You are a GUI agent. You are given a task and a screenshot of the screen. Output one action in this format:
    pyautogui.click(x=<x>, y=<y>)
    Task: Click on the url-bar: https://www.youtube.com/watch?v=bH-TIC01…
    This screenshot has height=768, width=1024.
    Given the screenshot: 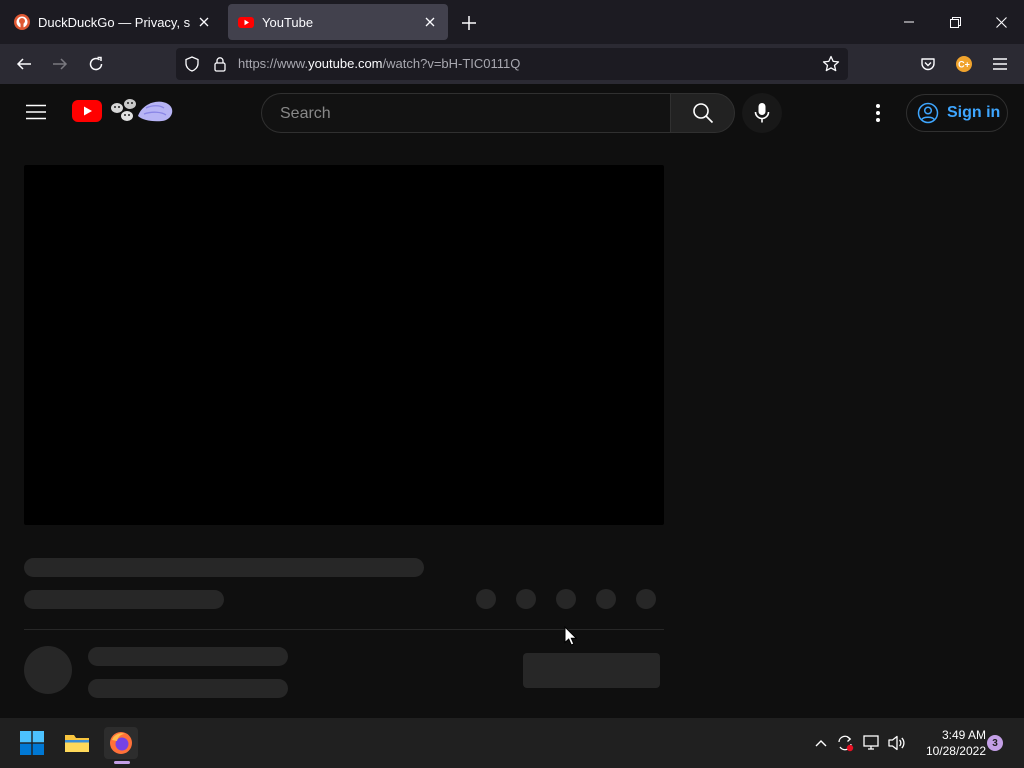 What is the action you would take?
    pyautogui.click(x=512, y=64)
    